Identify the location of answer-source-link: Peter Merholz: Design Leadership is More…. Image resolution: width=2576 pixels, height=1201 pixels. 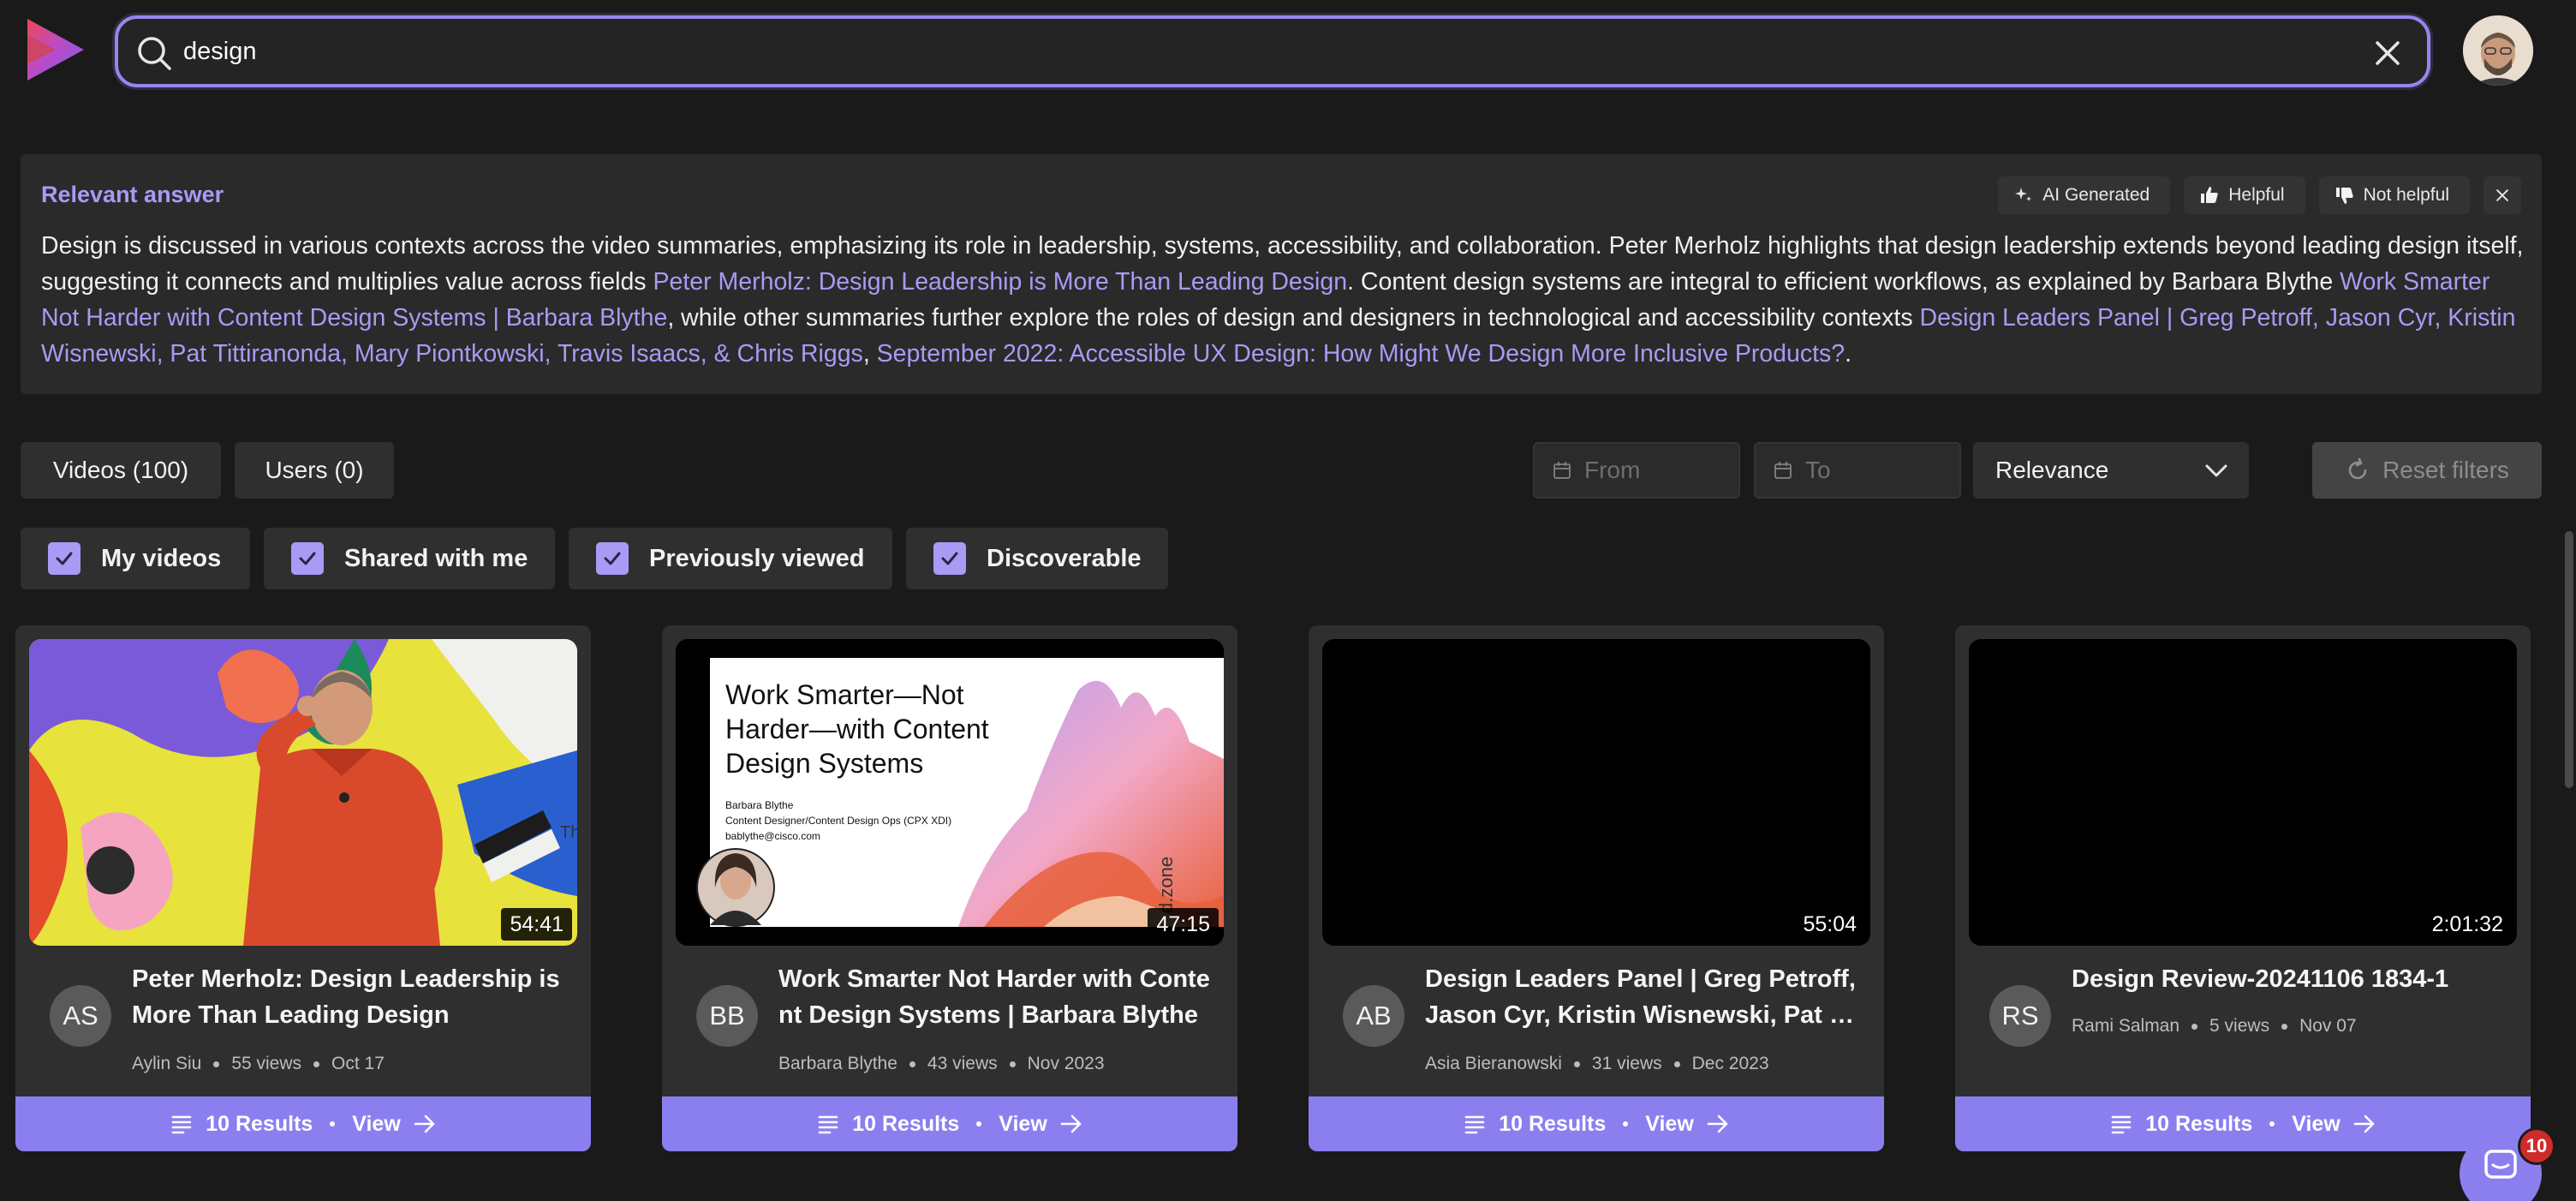
(1000, 282).